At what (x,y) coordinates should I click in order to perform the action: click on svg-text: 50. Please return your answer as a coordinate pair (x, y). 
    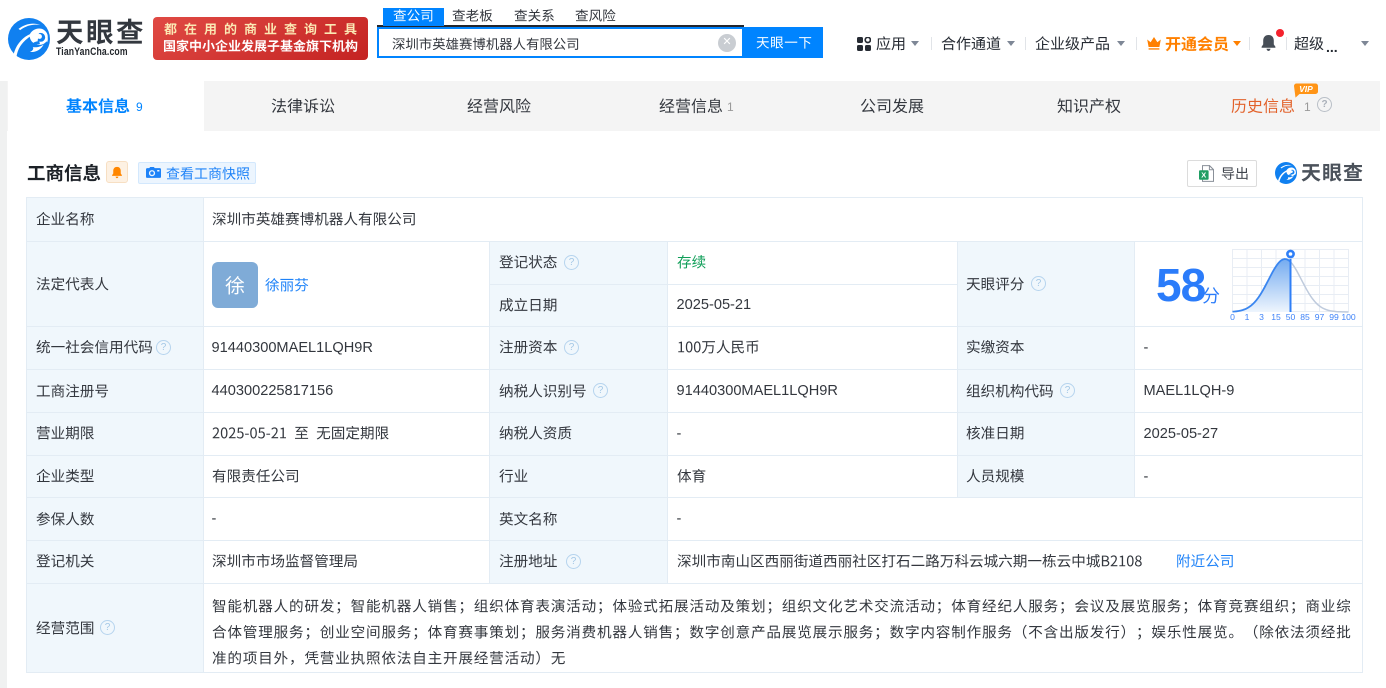
    Looking at the image, I should click on (1291, 317).